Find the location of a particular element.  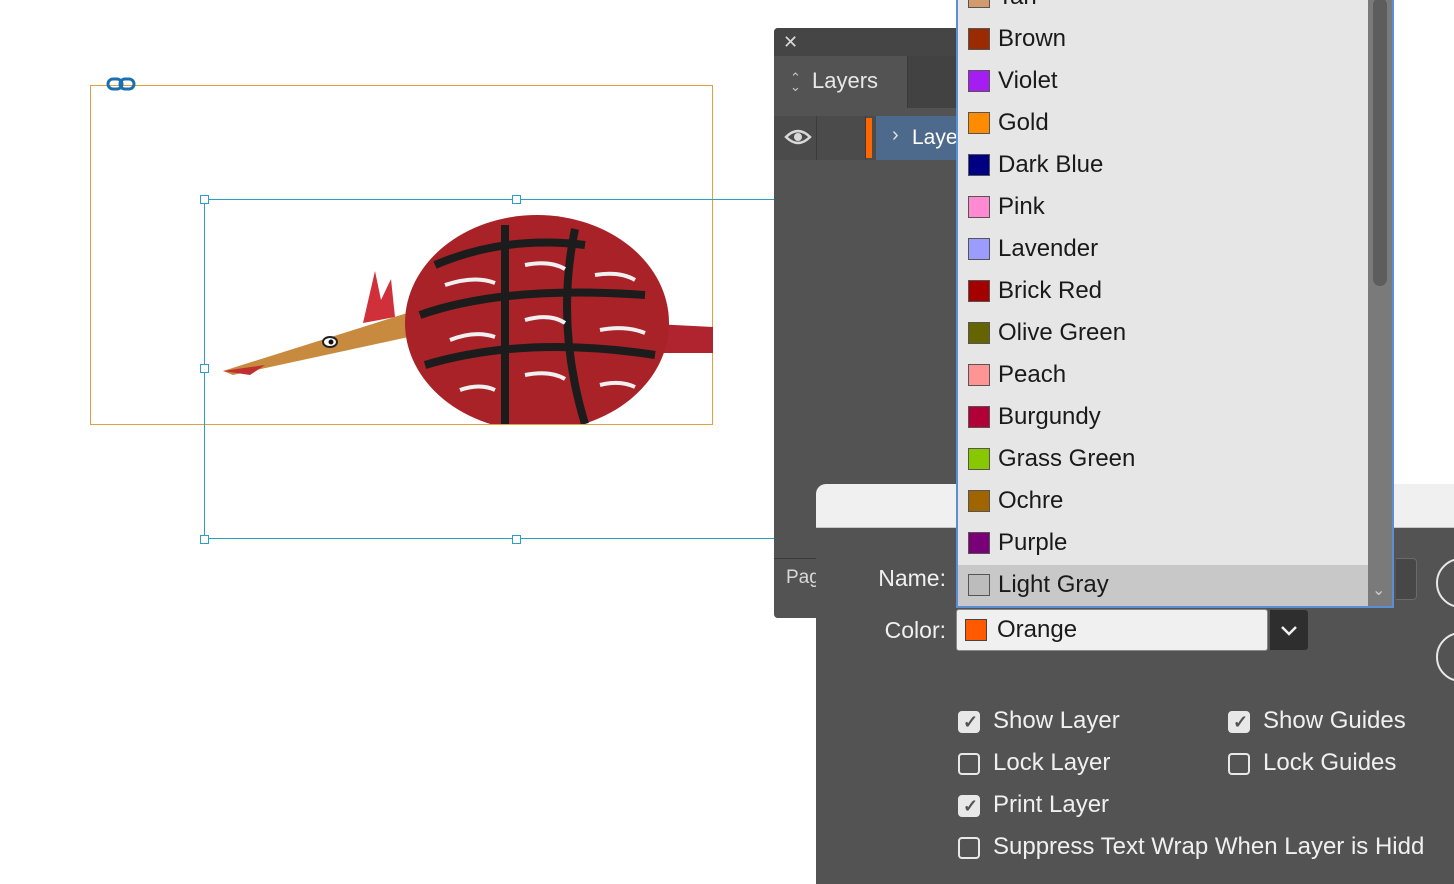

tab-layers: ⌃ ⌄ Layers is located at coordinates (841, 82).